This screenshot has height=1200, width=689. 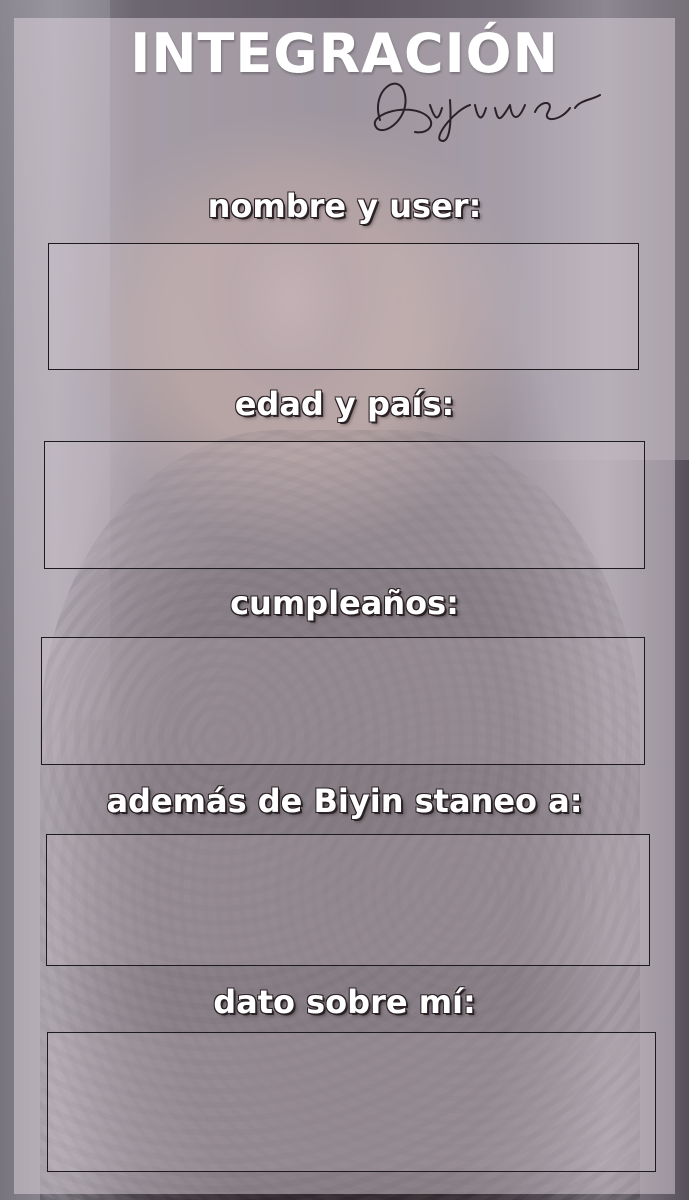 What do you see at coordinates (343, 701) in the screenshot?
I see `answer-box-birthday` at bounding box center [343, 701].